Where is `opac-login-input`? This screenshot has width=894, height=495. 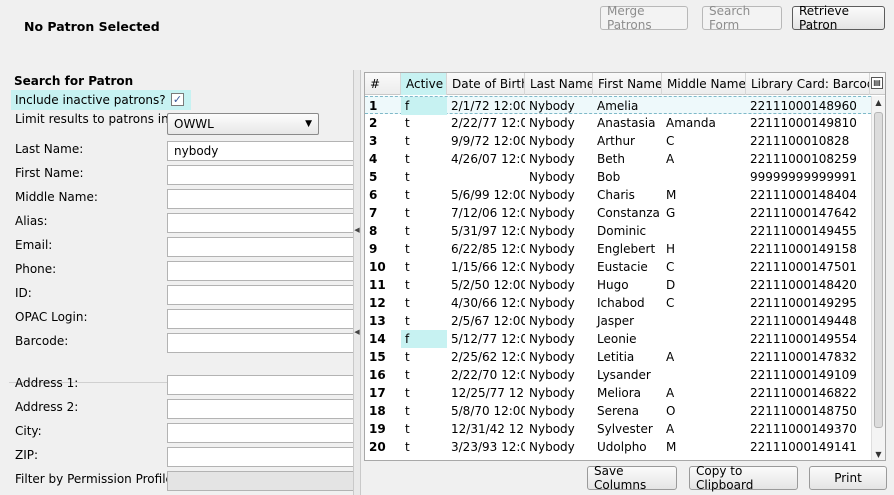
opac-login-input is located at coordinates (260, 319).